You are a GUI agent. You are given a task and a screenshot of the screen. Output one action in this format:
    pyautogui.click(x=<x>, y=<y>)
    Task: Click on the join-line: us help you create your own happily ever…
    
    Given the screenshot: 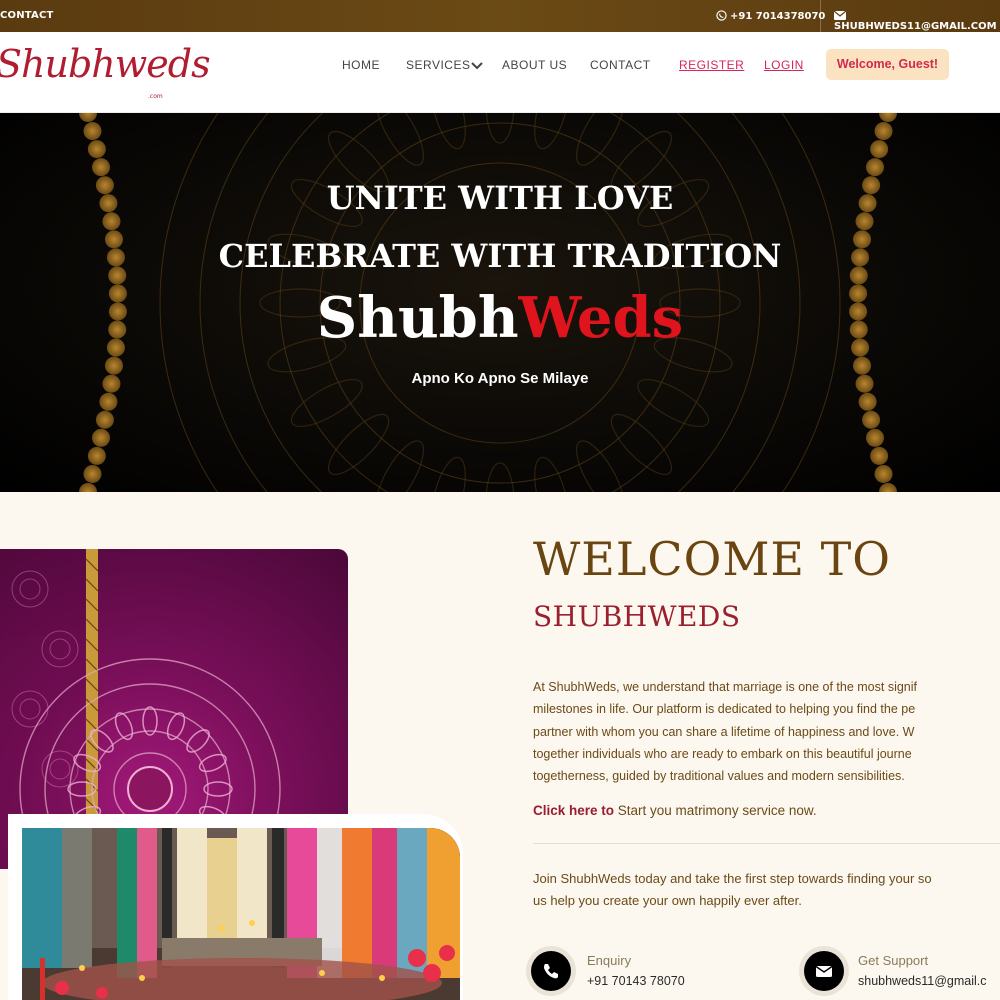 What is the action you would take?
    pyautogui.click(x=667, y=900)
    